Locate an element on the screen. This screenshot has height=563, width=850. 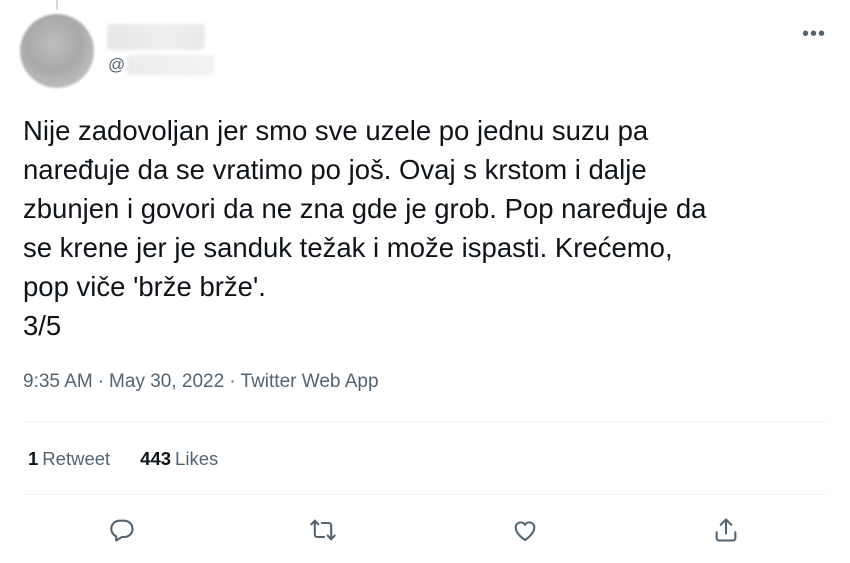
like-icon is located at coordinates (525, 531).